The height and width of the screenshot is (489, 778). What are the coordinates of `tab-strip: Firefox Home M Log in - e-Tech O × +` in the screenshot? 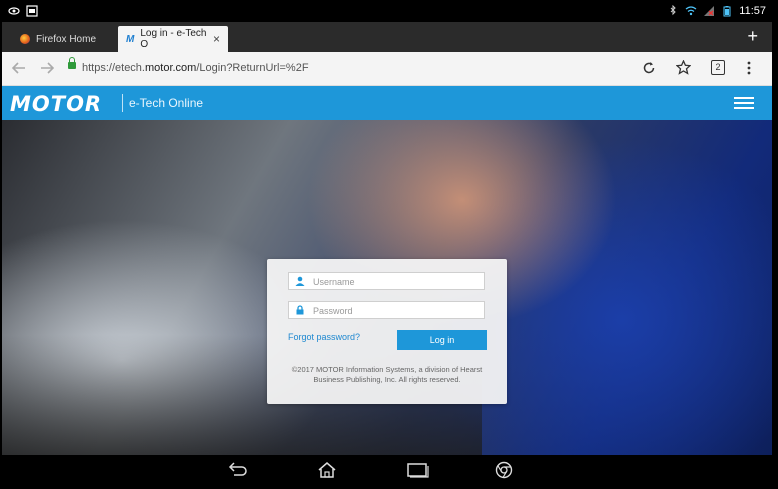 It's located at (387, 37).